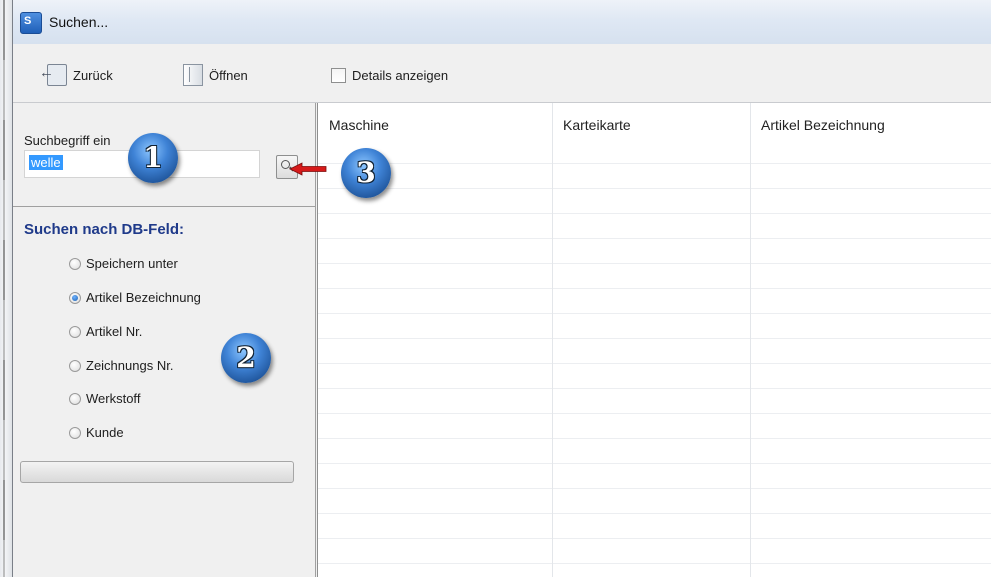 The height and width of the screenshot is (577, 991). Describe the element at coordinates (308, 169) in the screenshot. I see `callout-arrow-icon` at that location.